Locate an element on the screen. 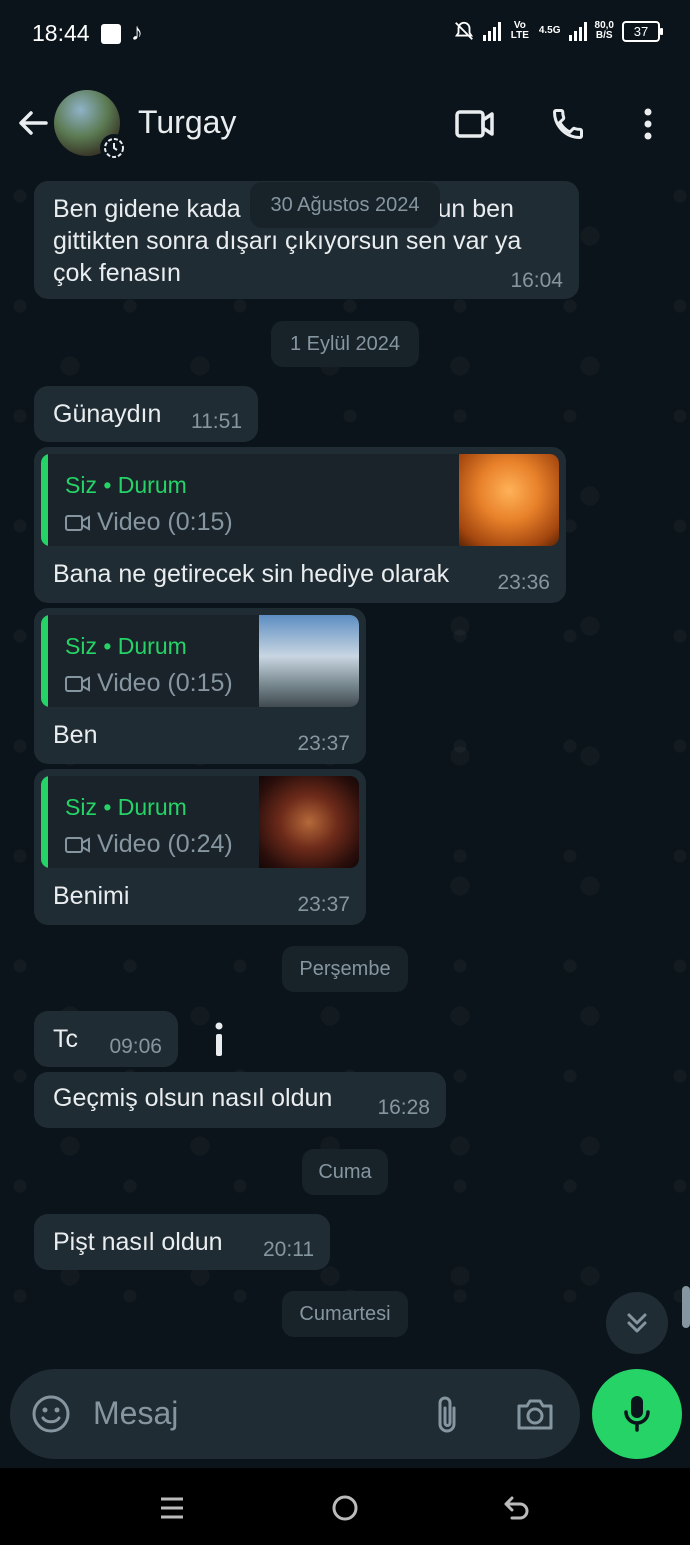 Image resolution: width=690 pixels, height=1545 pixels. more-options-button is located at coordinates (648, 124).